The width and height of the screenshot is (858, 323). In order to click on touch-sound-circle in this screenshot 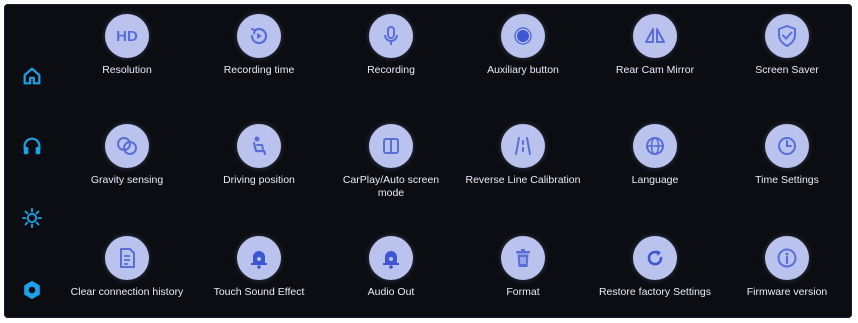, I will do `click(259, 258)`.